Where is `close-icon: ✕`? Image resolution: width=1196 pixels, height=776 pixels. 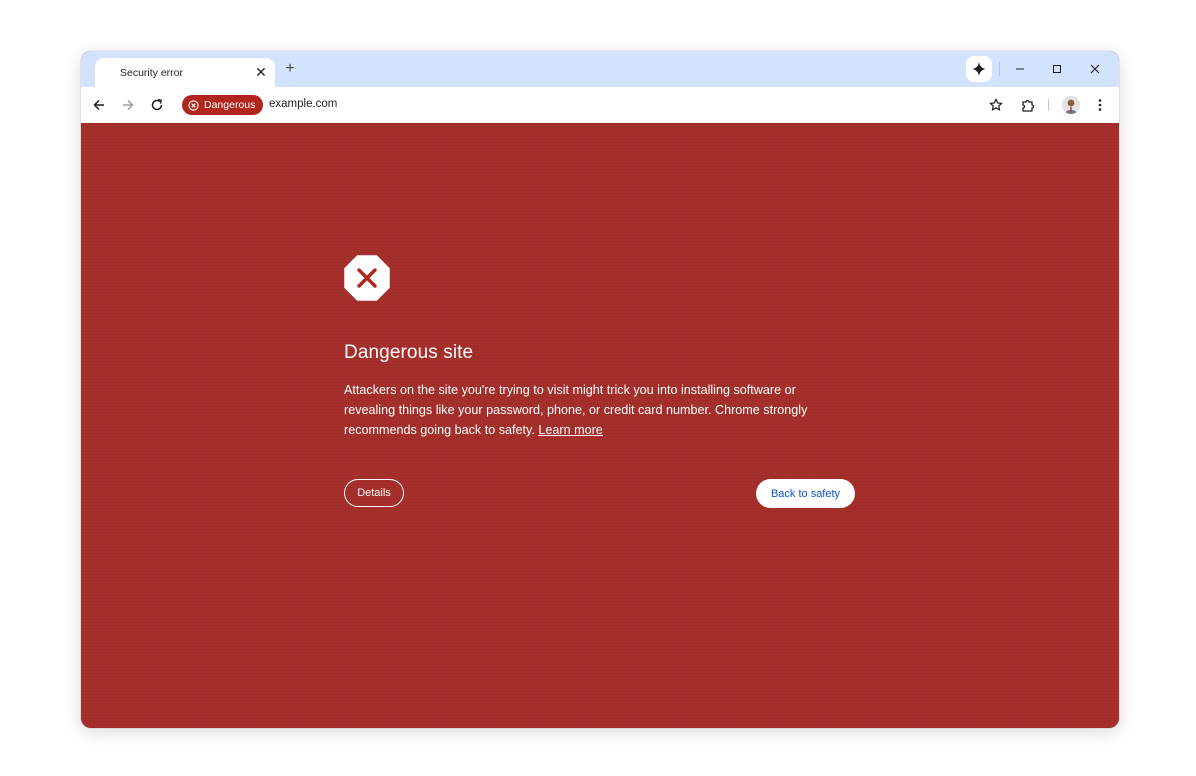
close-icon: ✕ is located at coordinates (261, 72).